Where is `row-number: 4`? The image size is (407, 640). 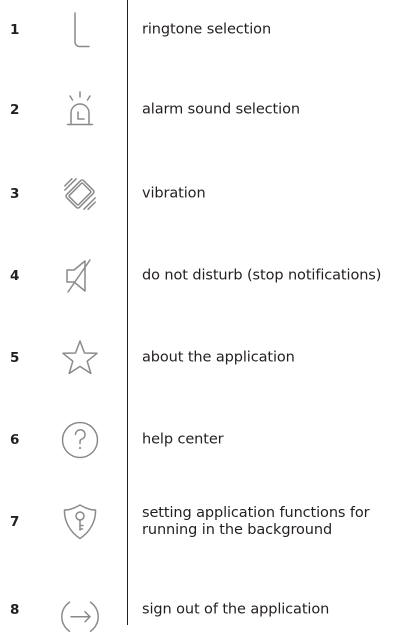 row-number: 4 is located at coordinates (15, 276).